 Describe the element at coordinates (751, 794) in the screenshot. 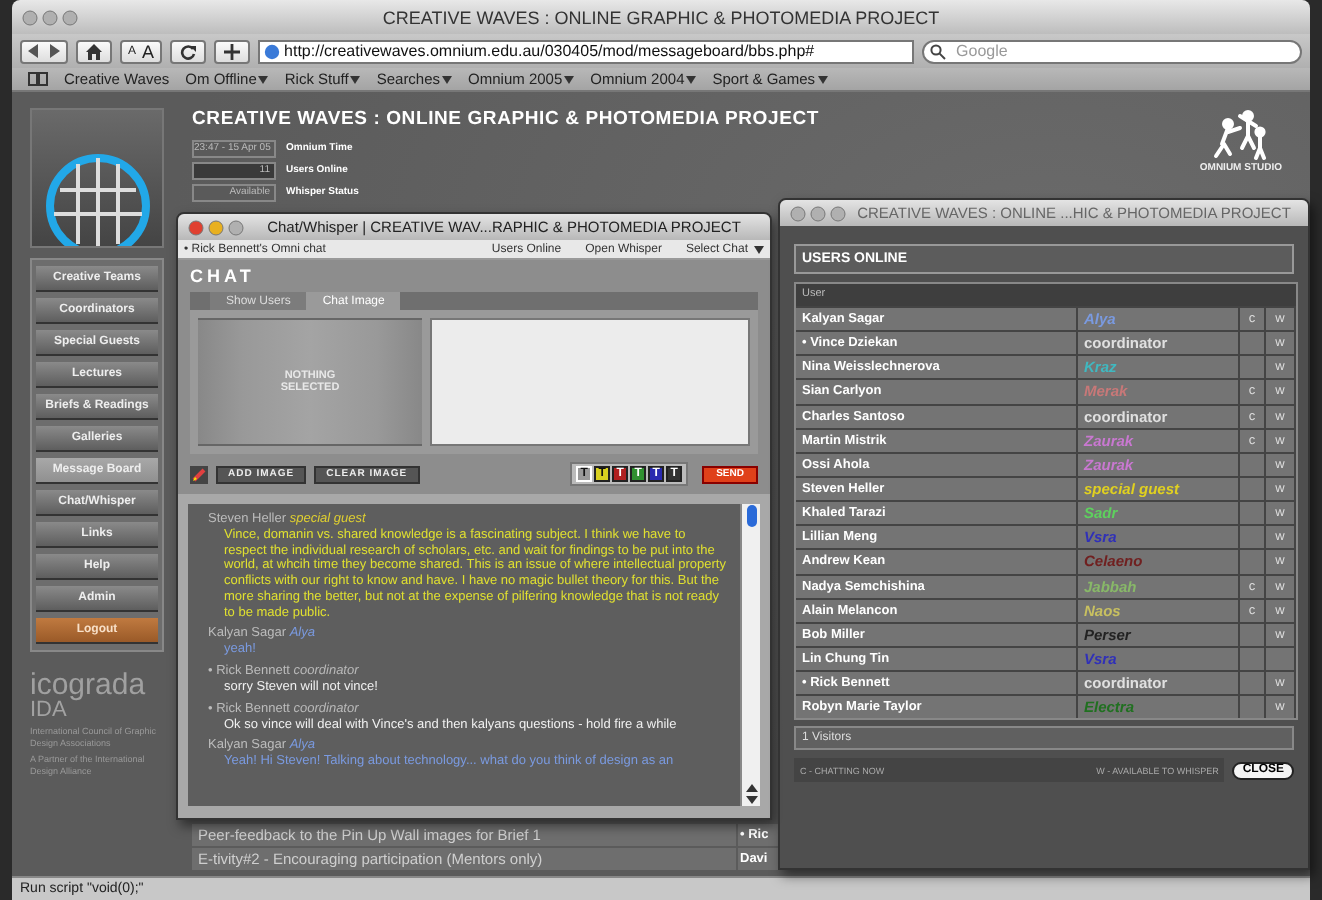

I see `scroll-arrows-icon` at that location.